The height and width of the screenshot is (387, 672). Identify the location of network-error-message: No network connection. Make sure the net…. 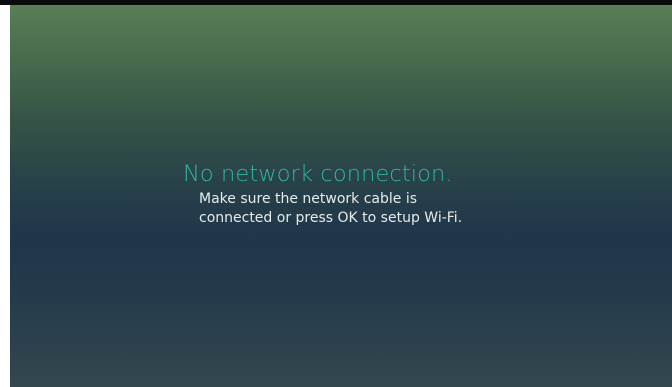
(413, 194).